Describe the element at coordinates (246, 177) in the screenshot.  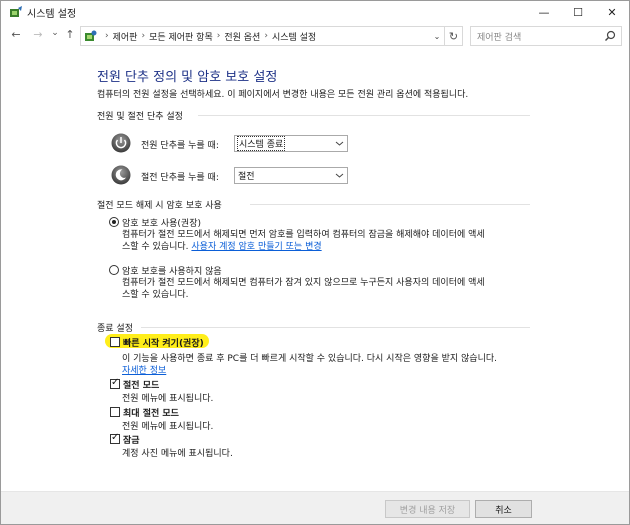
I see `sleep-button-action-value: 절전` at that location.